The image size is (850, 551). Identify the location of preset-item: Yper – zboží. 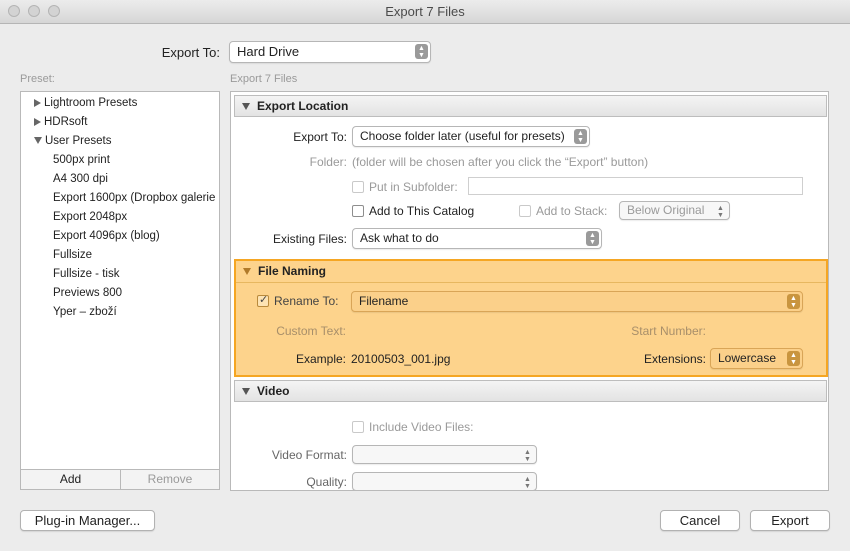
(120, 312).